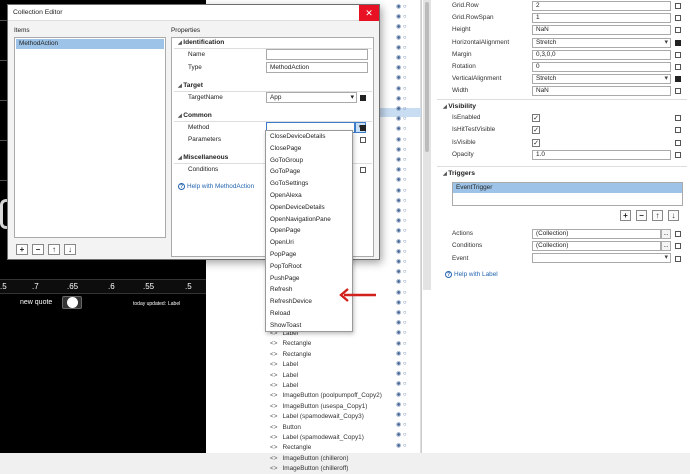 The width and height of the screenshot is (690, 474). Describe the element at coordinates (601, 91) in the screenshot. I see `property-field: NaN` at that location.